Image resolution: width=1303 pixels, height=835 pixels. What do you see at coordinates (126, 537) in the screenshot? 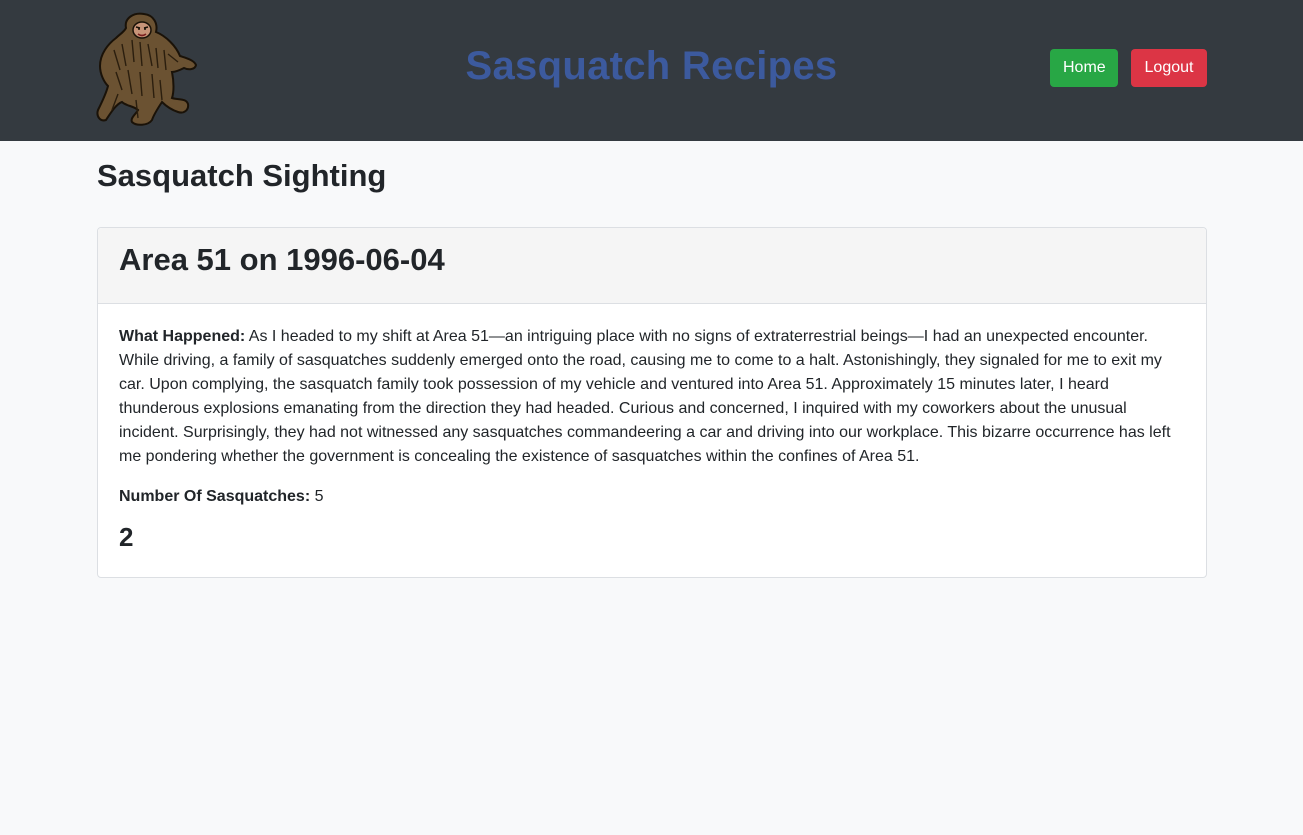
I see `extra-number: 2` at bounding box center [126, 537].